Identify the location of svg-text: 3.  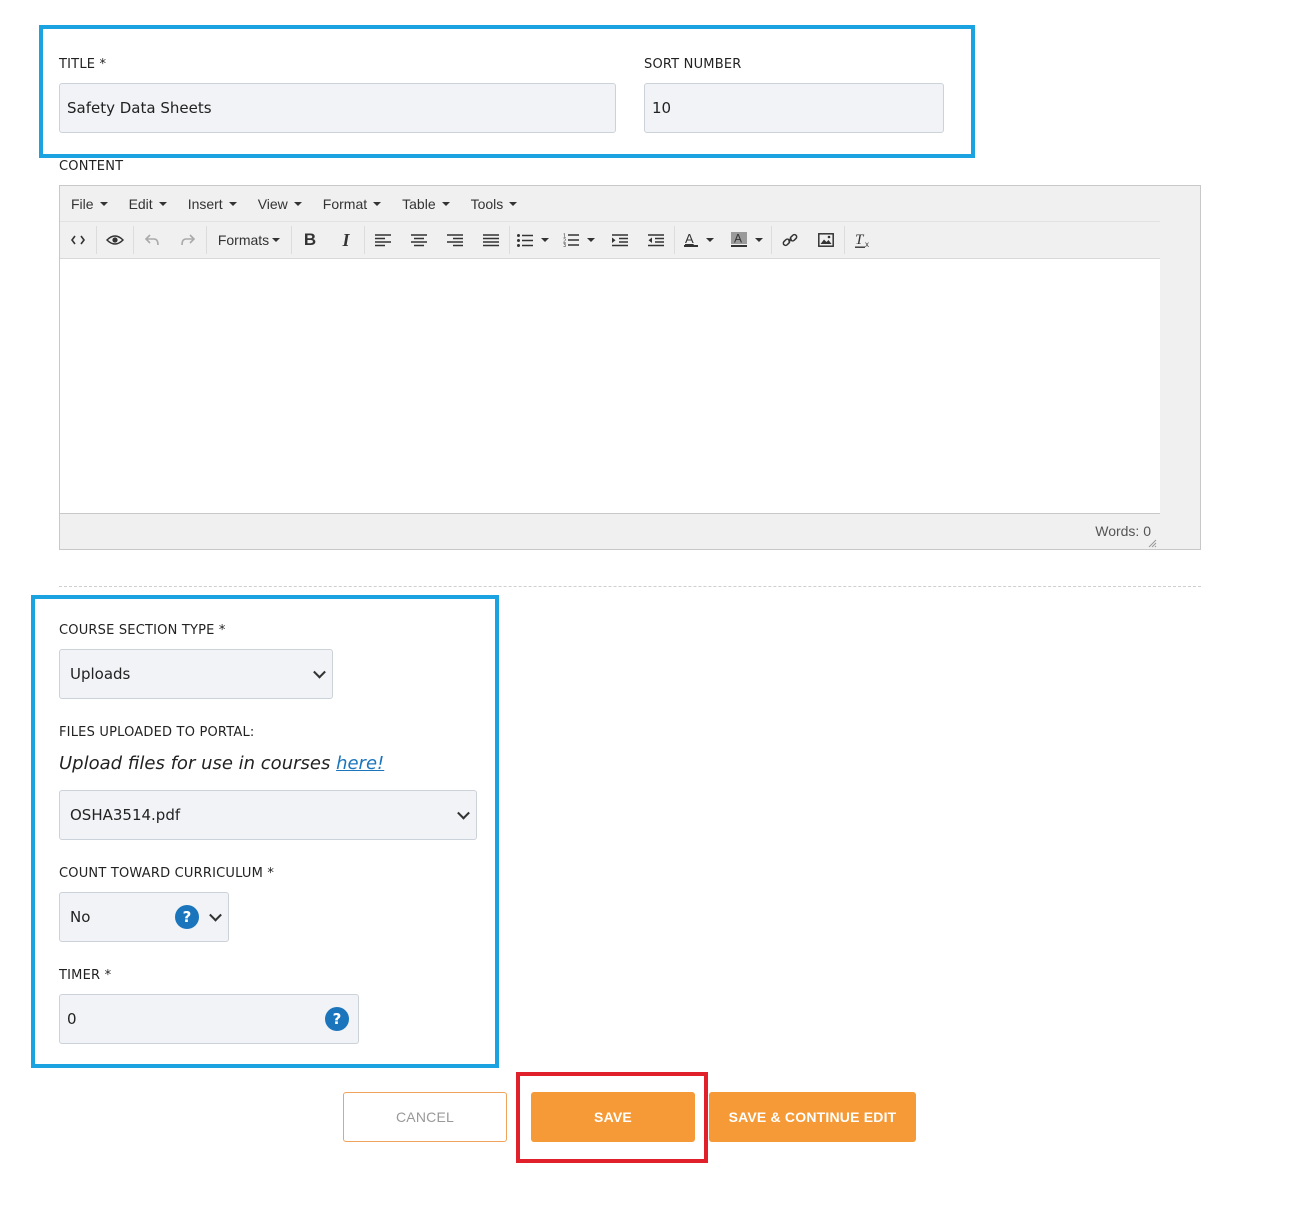
(564, 245).